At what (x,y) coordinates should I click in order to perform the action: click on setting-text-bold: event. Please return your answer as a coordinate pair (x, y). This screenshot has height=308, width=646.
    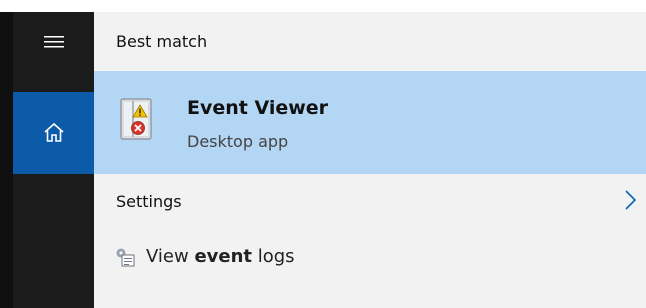
    Looking at the image, I should click on (223, 256).